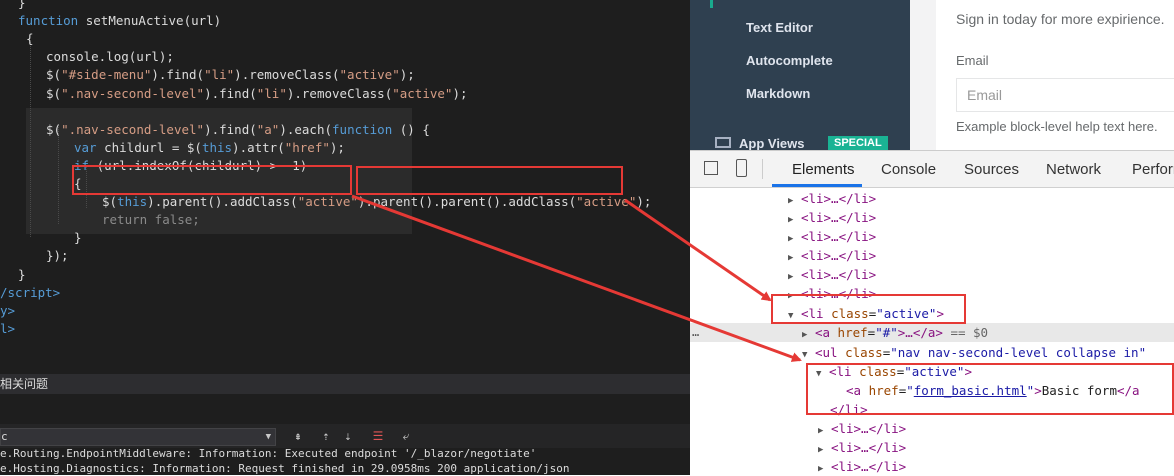 This screenshot has width=1174, height=476. I want to click on annotation-arrows, so click(576, 278).